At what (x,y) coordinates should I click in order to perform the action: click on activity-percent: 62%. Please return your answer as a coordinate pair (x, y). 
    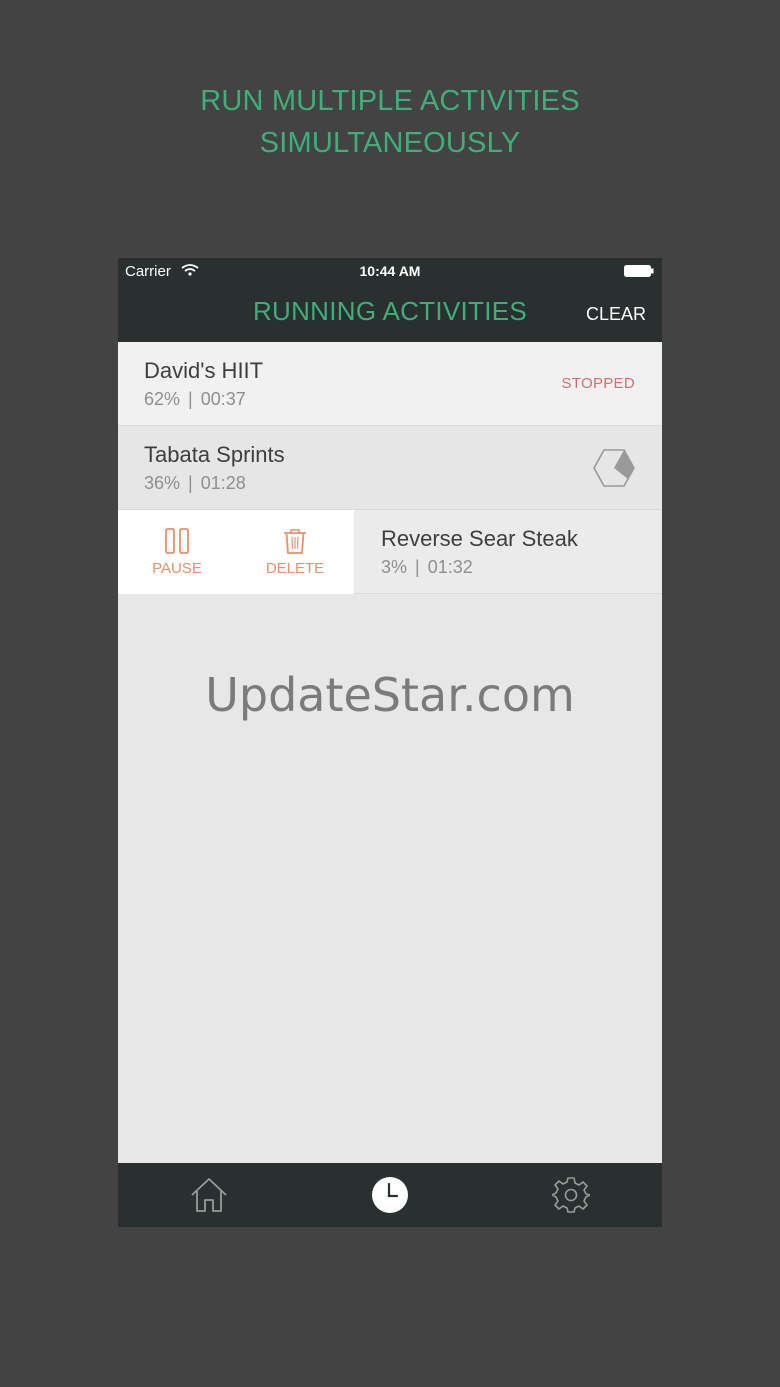
    Looking at the image, I should click on (162, 399).